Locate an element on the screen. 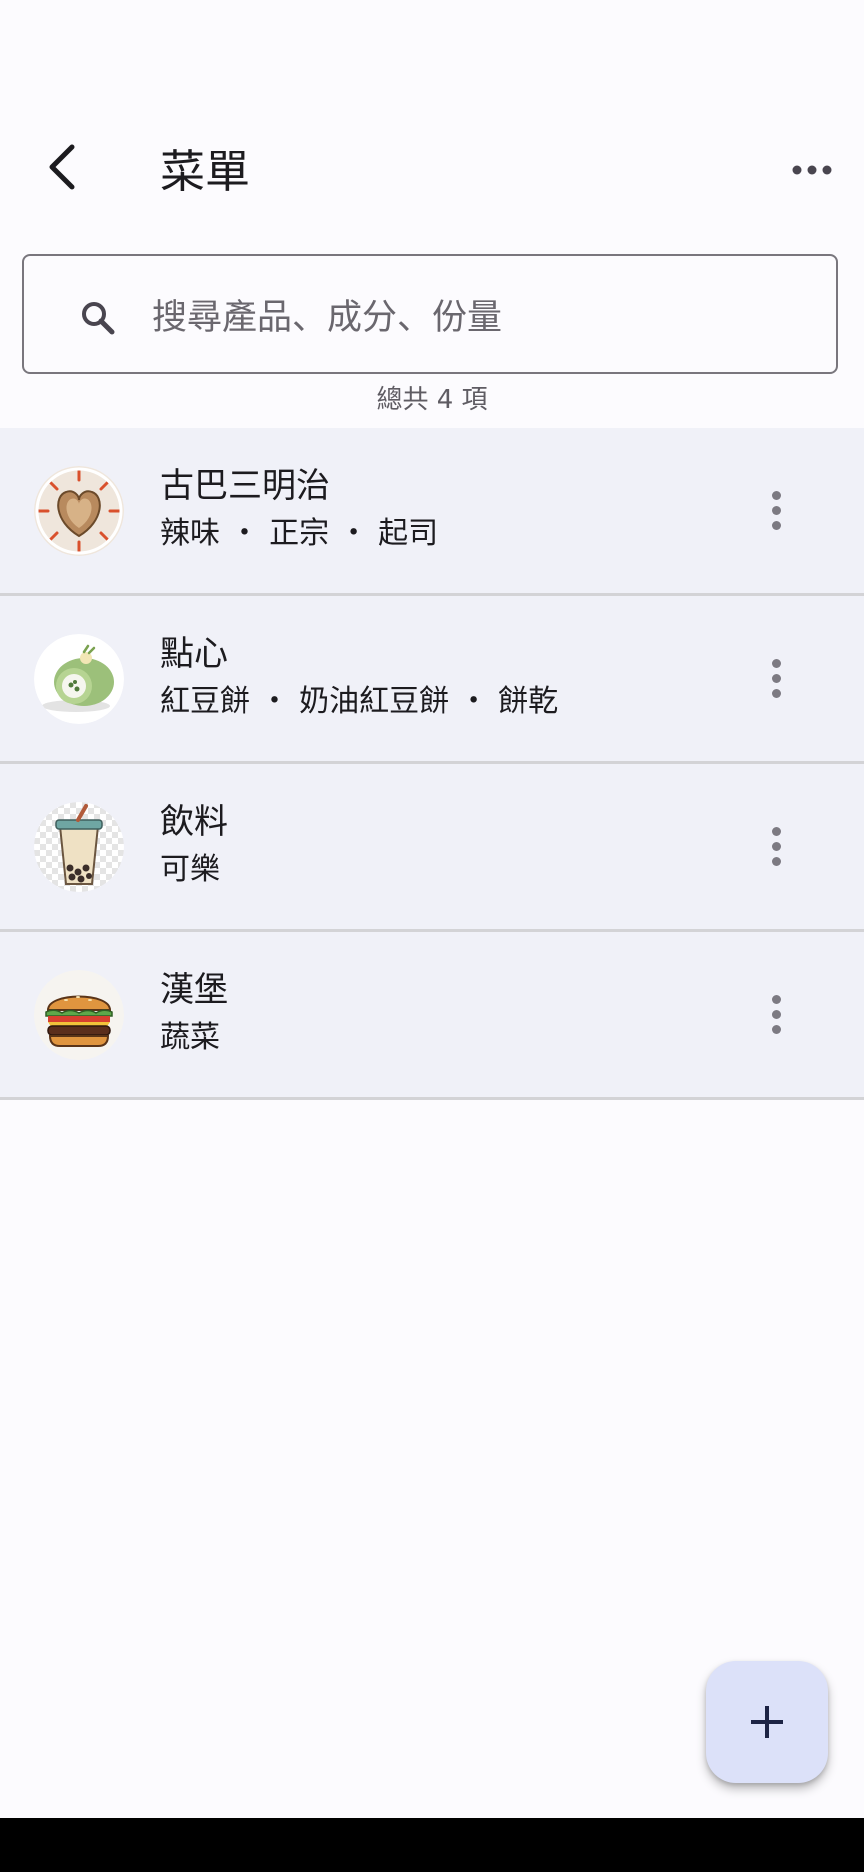 Image resolution: width=864 pixels, height=1872 pixels. more-horiz-icon is located at coordinates (812, 170).